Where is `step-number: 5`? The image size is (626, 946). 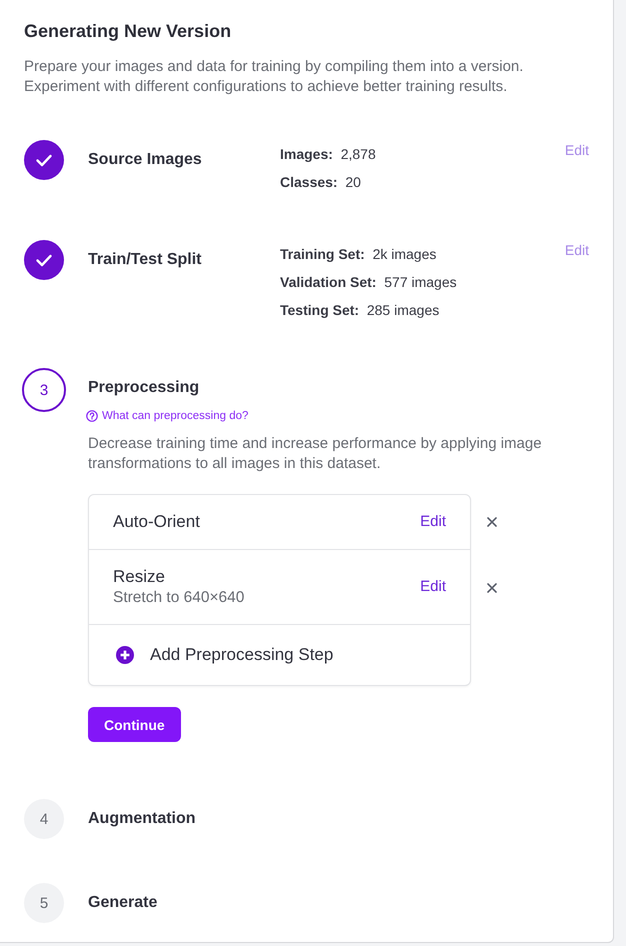
step-number: 5 is located at coordinates (44, 903).